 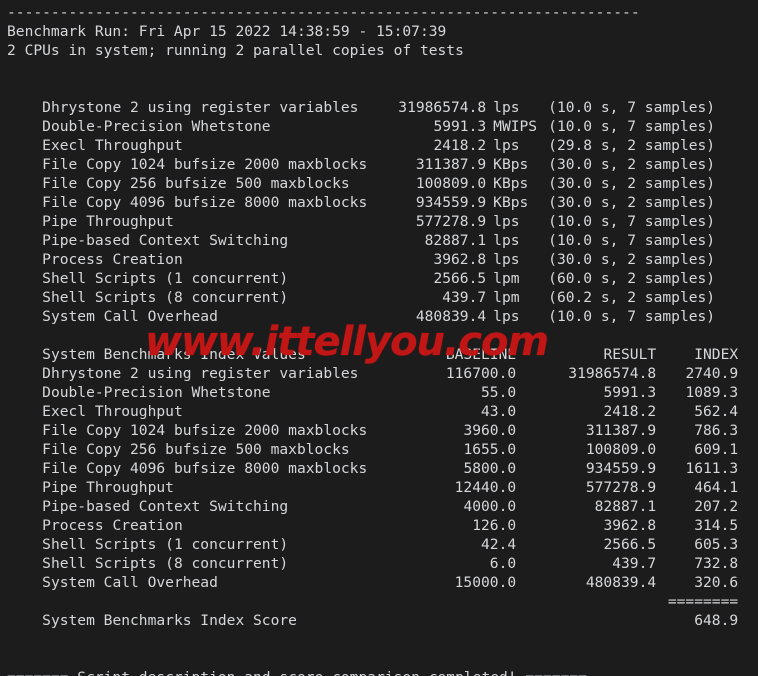 What do you see at coordinates (174, 354) in the screenshot?
I see `index-table-title: System Benchmarks Index Values` at bounding box center [174, 354].